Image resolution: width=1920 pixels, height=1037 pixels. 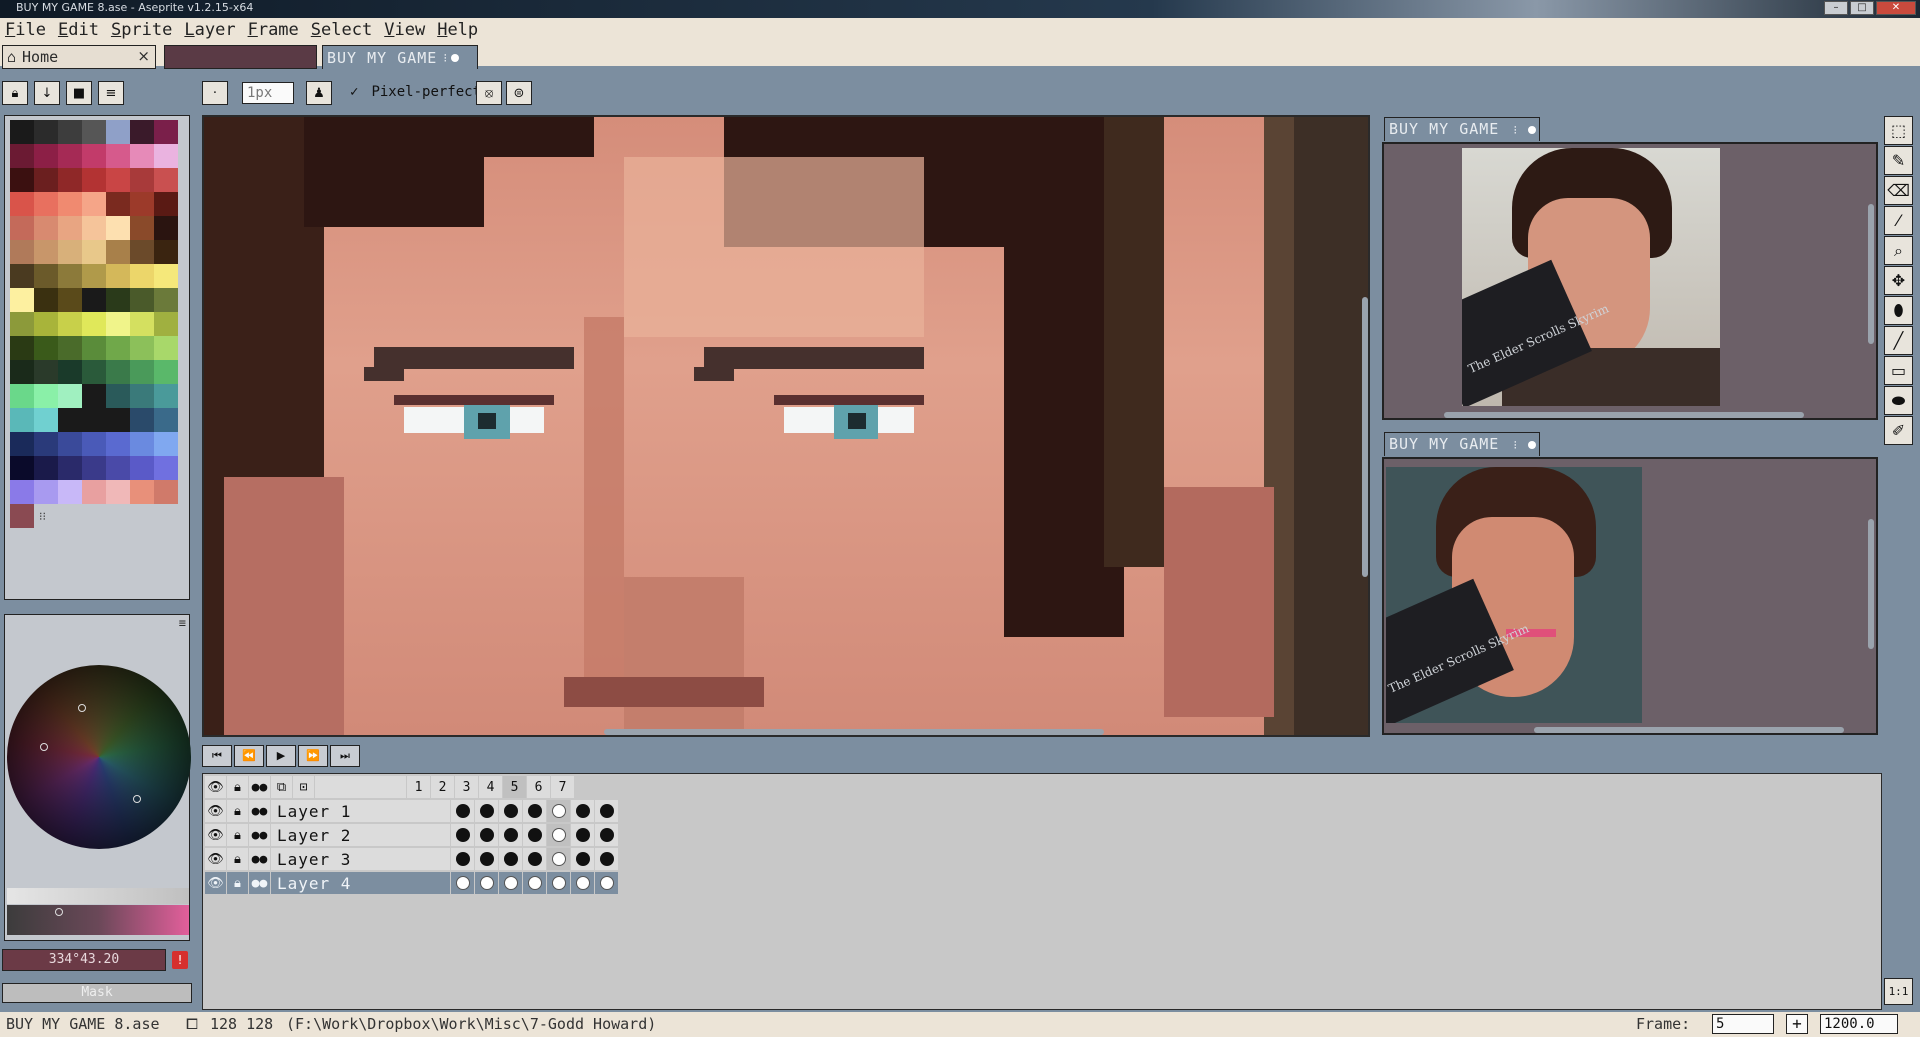 What do you see at coordinates (98, 920) in the screenshot?
I see `shade-bar` at bounding box center [98, 920].